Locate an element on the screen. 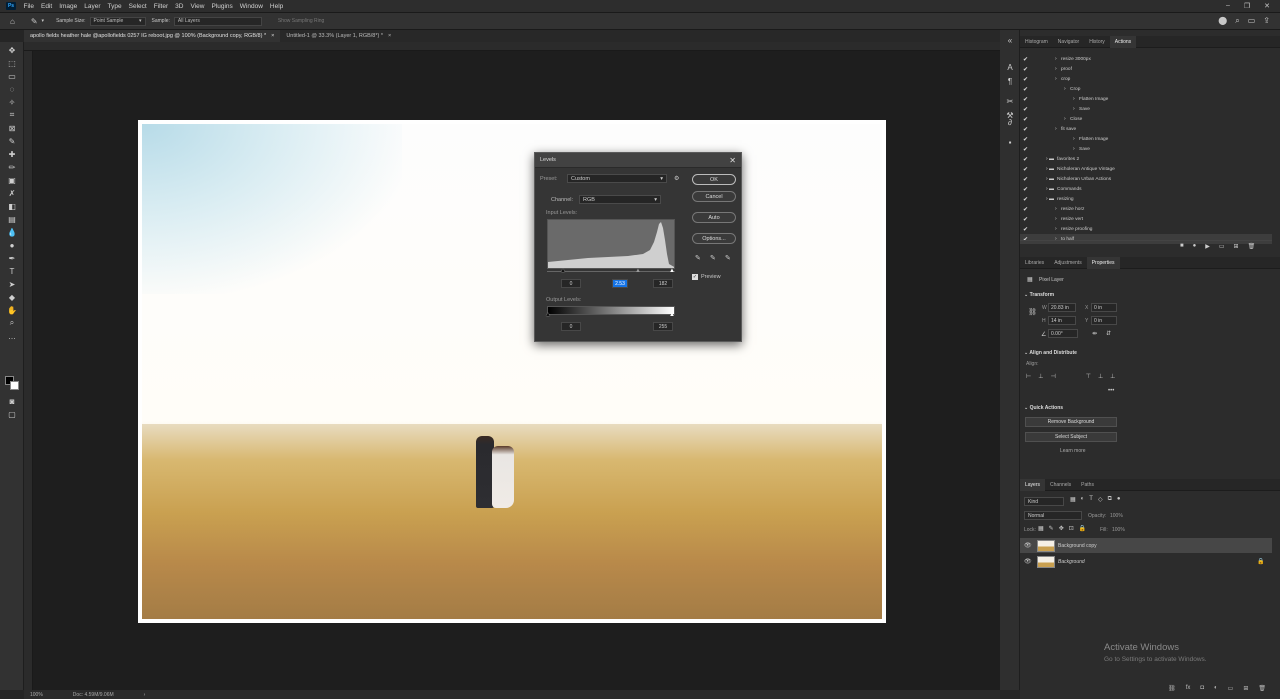 Image resolution: width=1280 pixels, height=699 pixels. healing-brush-icon: ✚ is located at coordinates (12, 154).